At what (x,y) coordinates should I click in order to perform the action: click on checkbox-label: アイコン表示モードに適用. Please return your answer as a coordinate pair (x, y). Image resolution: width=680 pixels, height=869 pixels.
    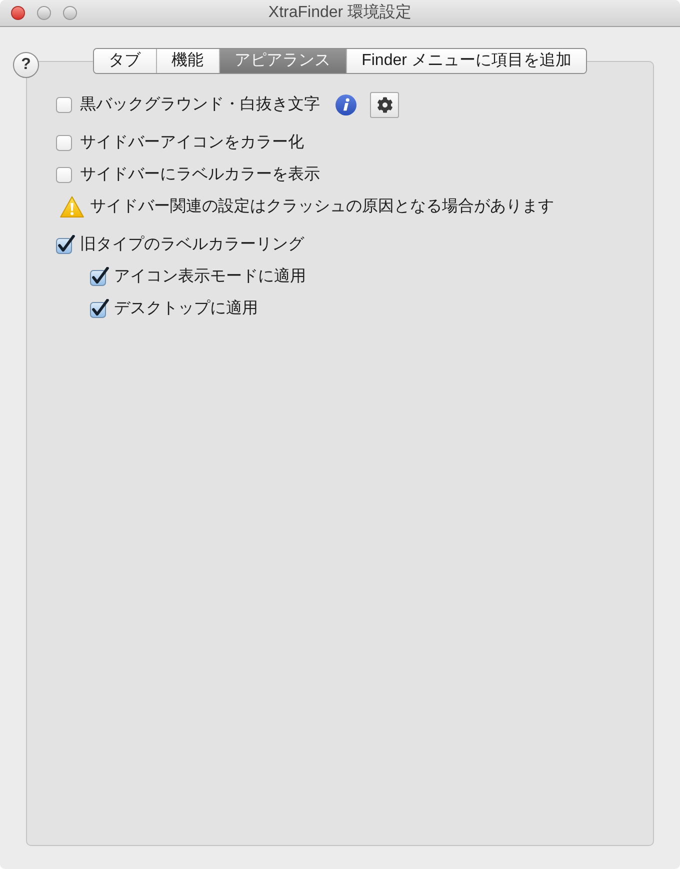
    Looking at the image, I should click on (210, 276).